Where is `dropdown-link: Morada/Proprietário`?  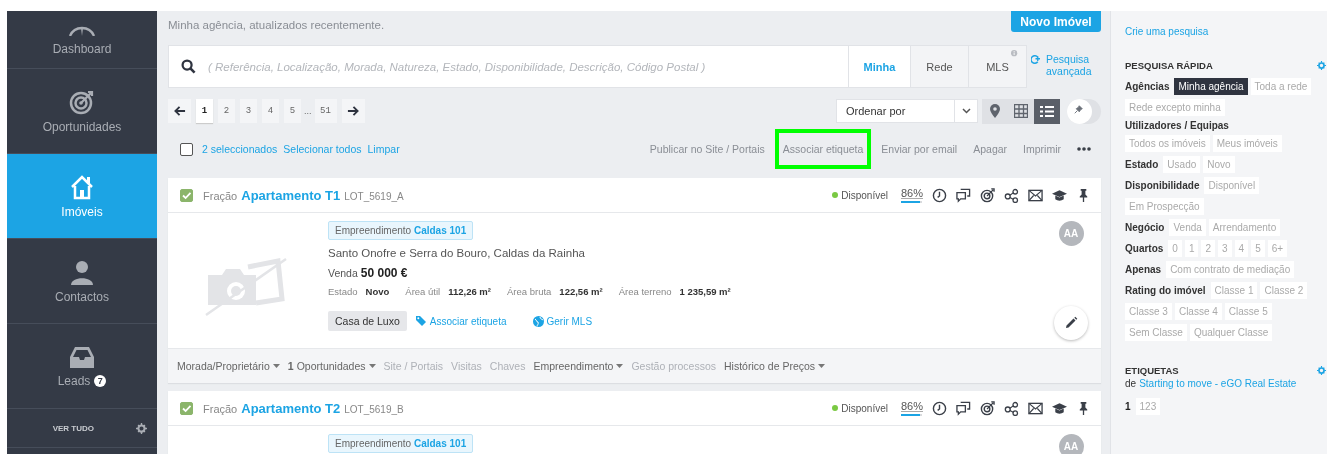
dropdown-link: Morada/Proprietário is located at coordinates (228, 366).